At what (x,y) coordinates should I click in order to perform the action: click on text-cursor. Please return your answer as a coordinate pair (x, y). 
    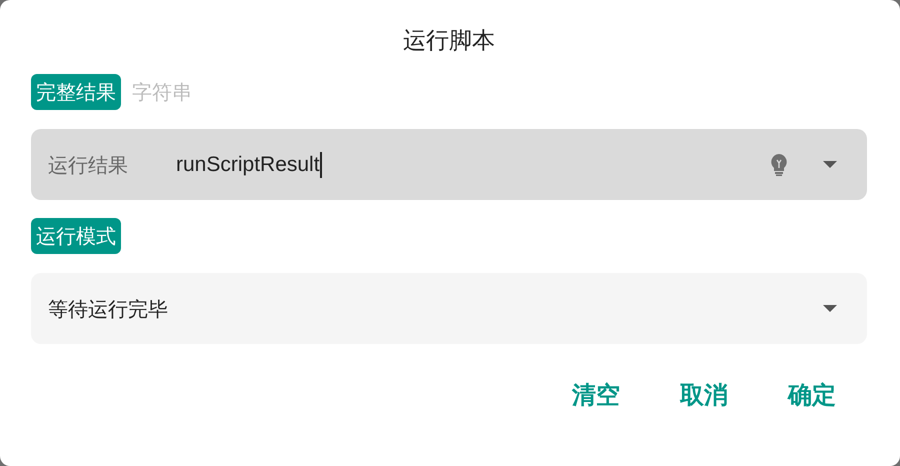
    Looking at the image, I should click on (321, 165).